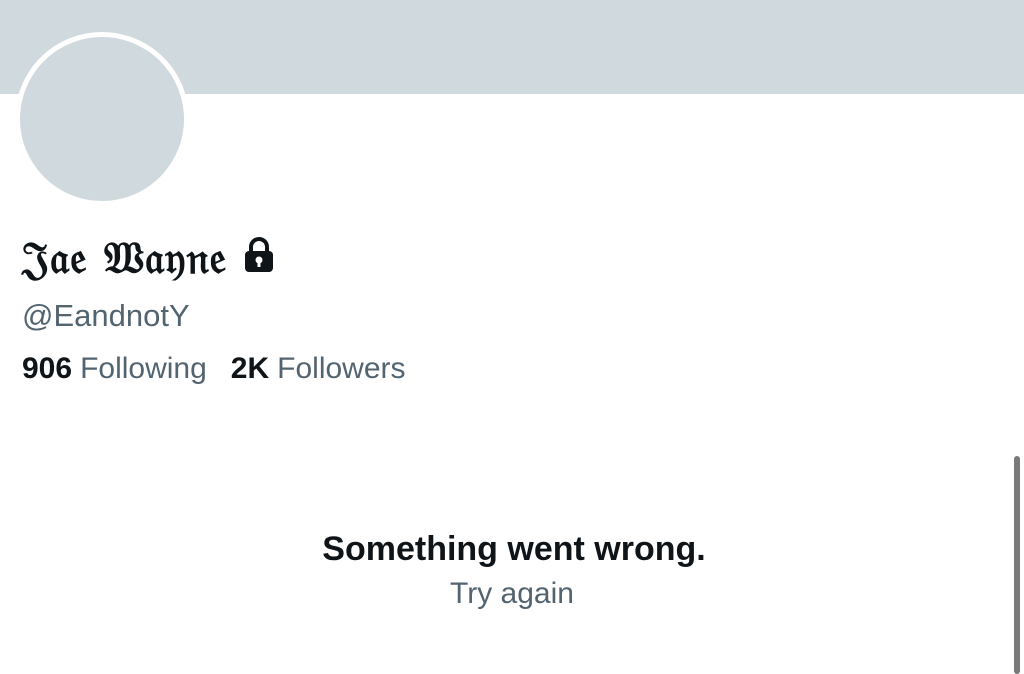  What do you see at coordinates (214, 369) in the screenshot?
I see `profile-stats: 906 Following 2K Followers` at bounding box center [214, 369].